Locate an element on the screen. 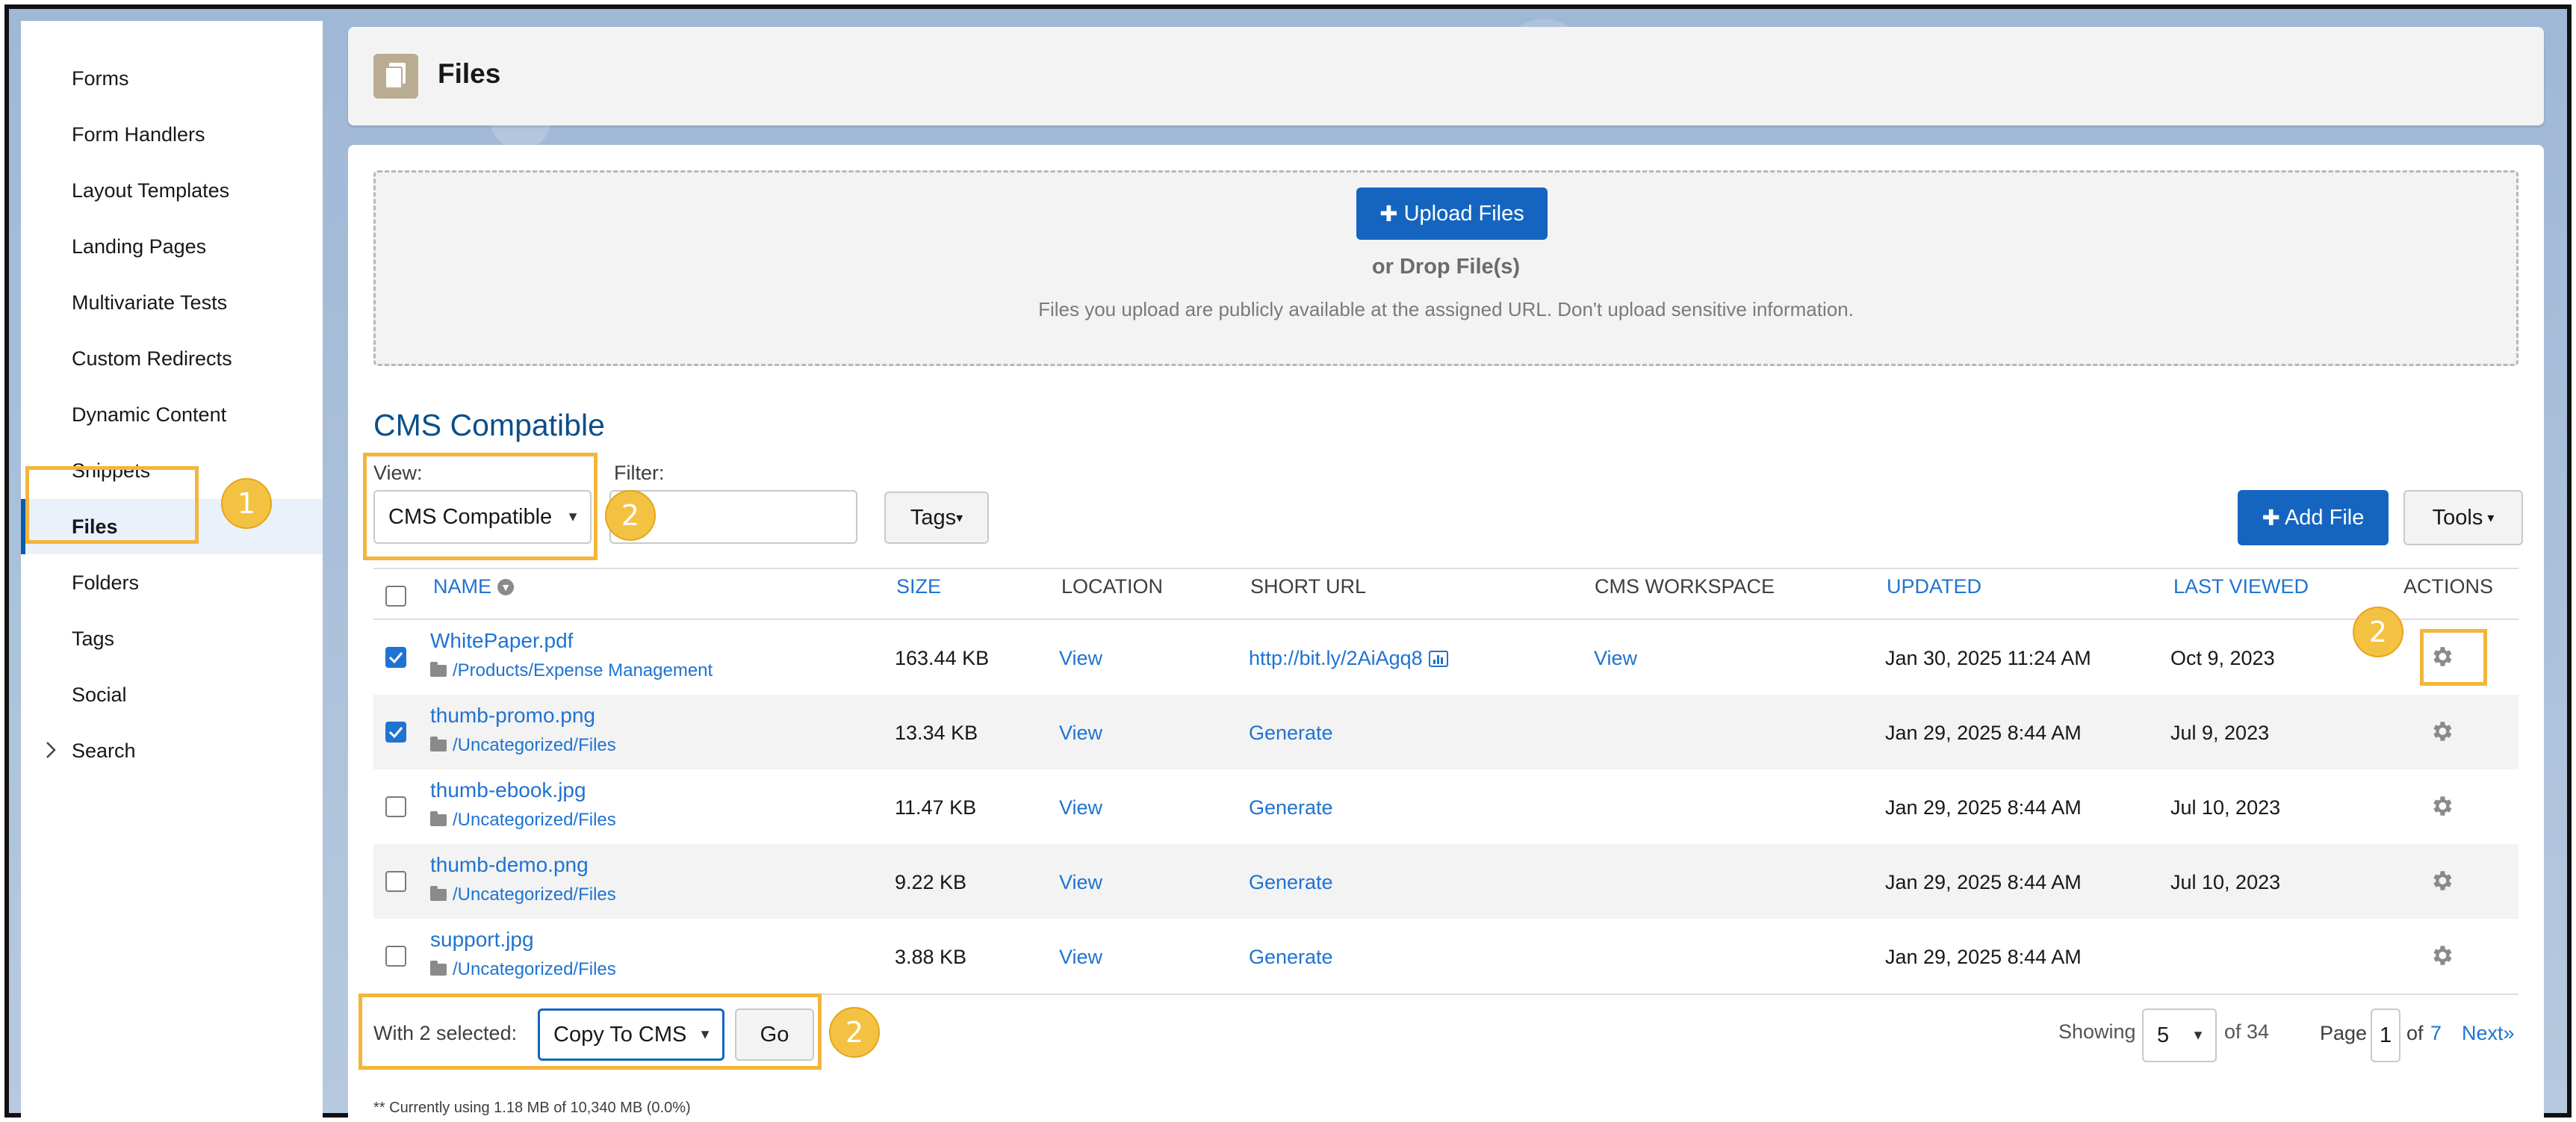  per-page-value: 5 is located at coordinates (2164, 1035).